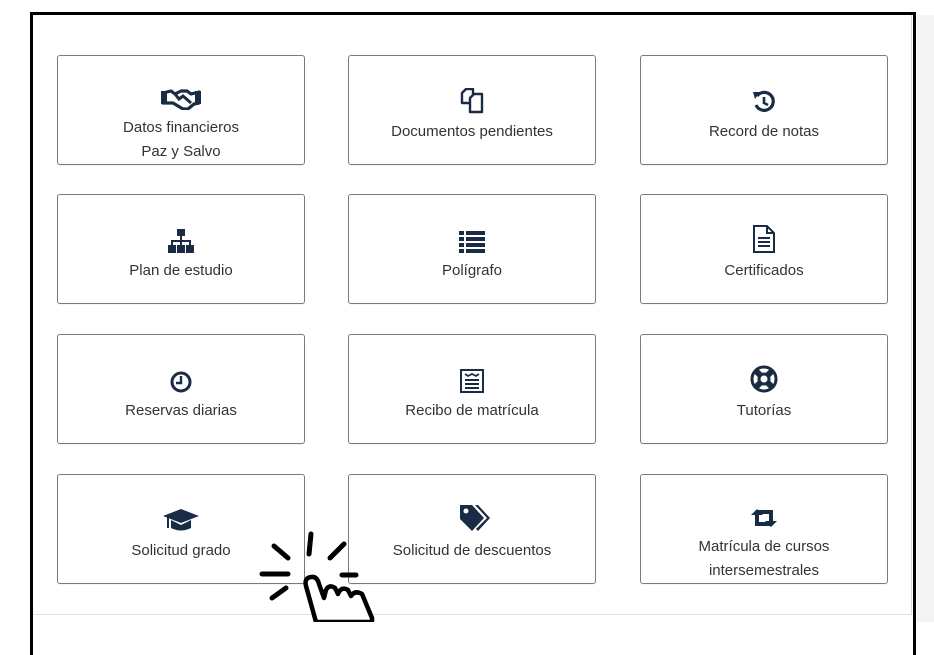  What do you see at coordinates (181, 95) in the screenshot?
I see `handshake-icon` at bounding box center [181, 95].